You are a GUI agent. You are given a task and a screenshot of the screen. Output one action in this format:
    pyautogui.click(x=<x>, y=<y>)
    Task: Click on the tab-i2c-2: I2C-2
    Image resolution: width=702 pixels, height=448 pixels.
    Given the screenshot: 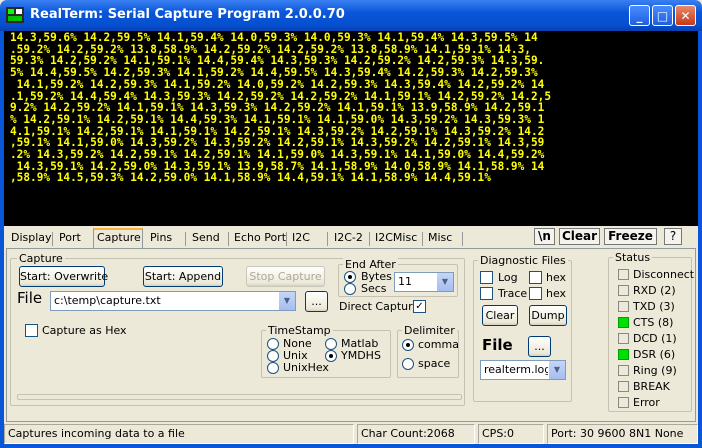 What is the action you would take?
    pyautogui.click(x=348, y=239)
    